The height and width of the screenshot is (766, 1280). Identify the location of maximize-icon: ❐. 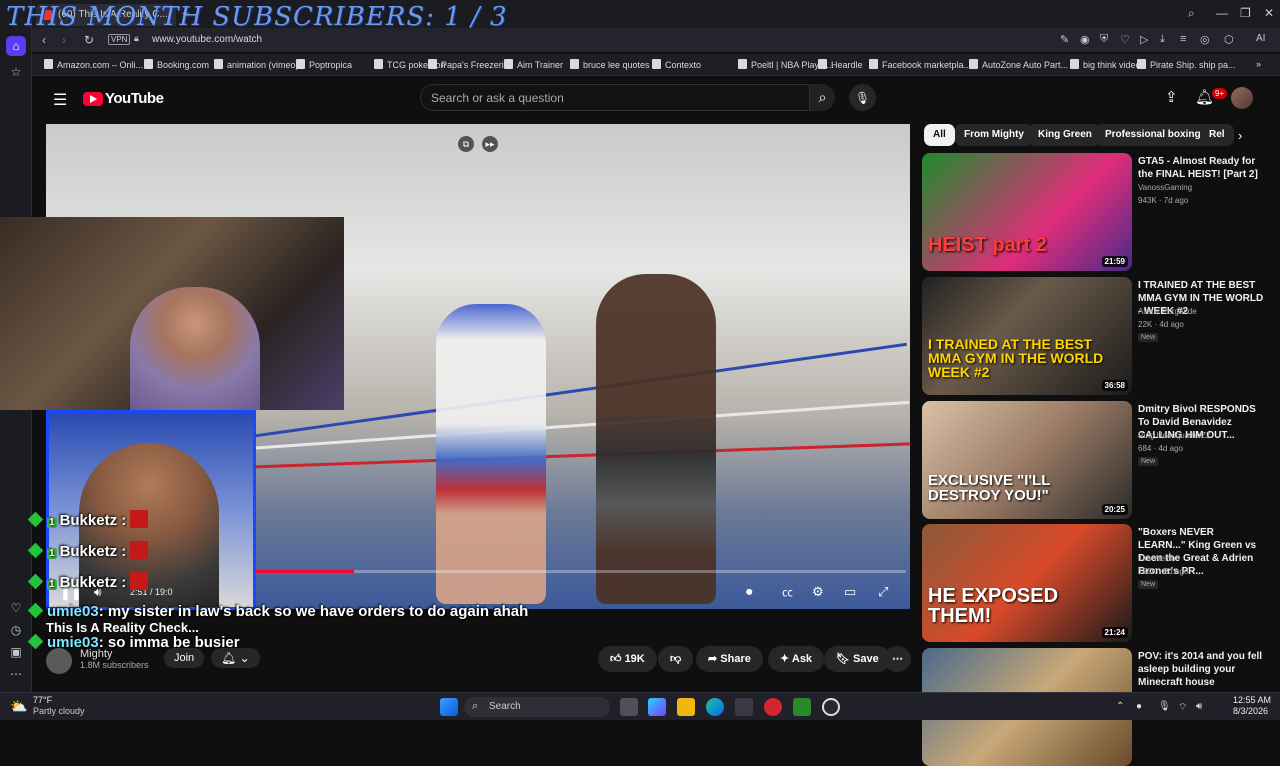
(1245, 13).